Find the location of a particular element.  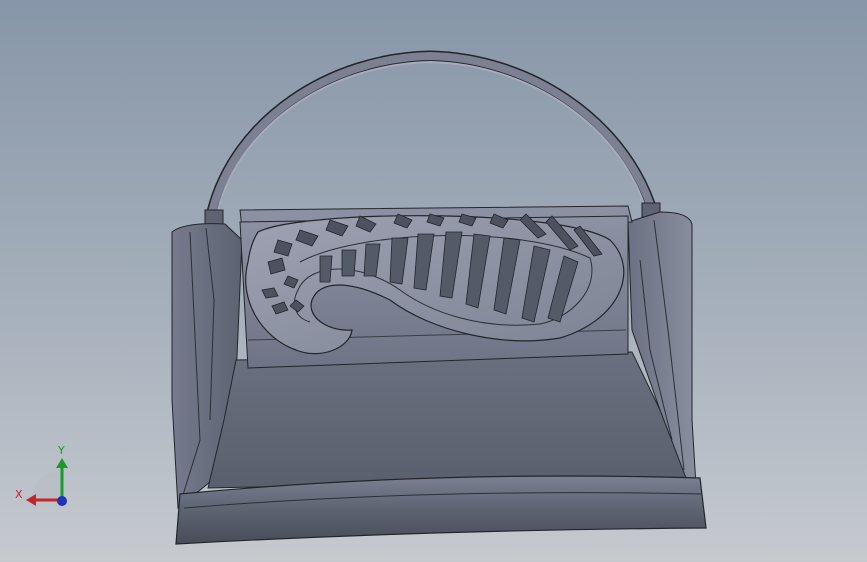

front-body-panel is located at coordinates (447, 420).